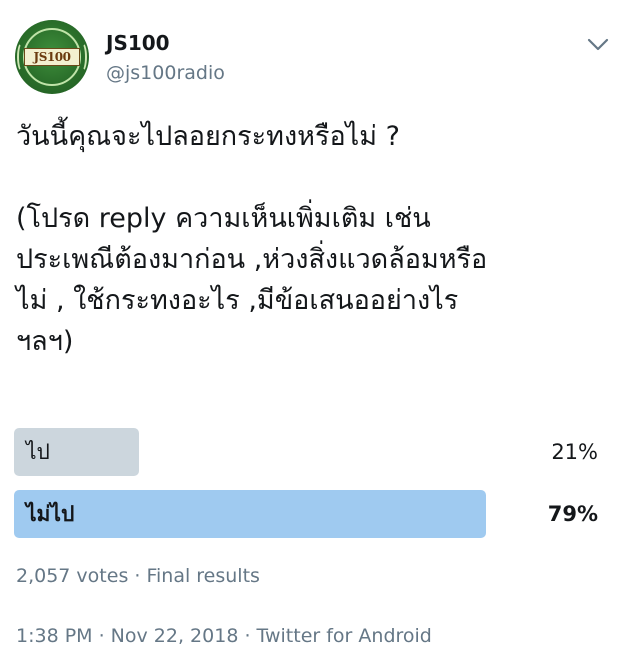  What do you see at coordinates (38, 452) in the screenshot?
I see `poll-option-label: ไป` at bounding box center [38, 452].